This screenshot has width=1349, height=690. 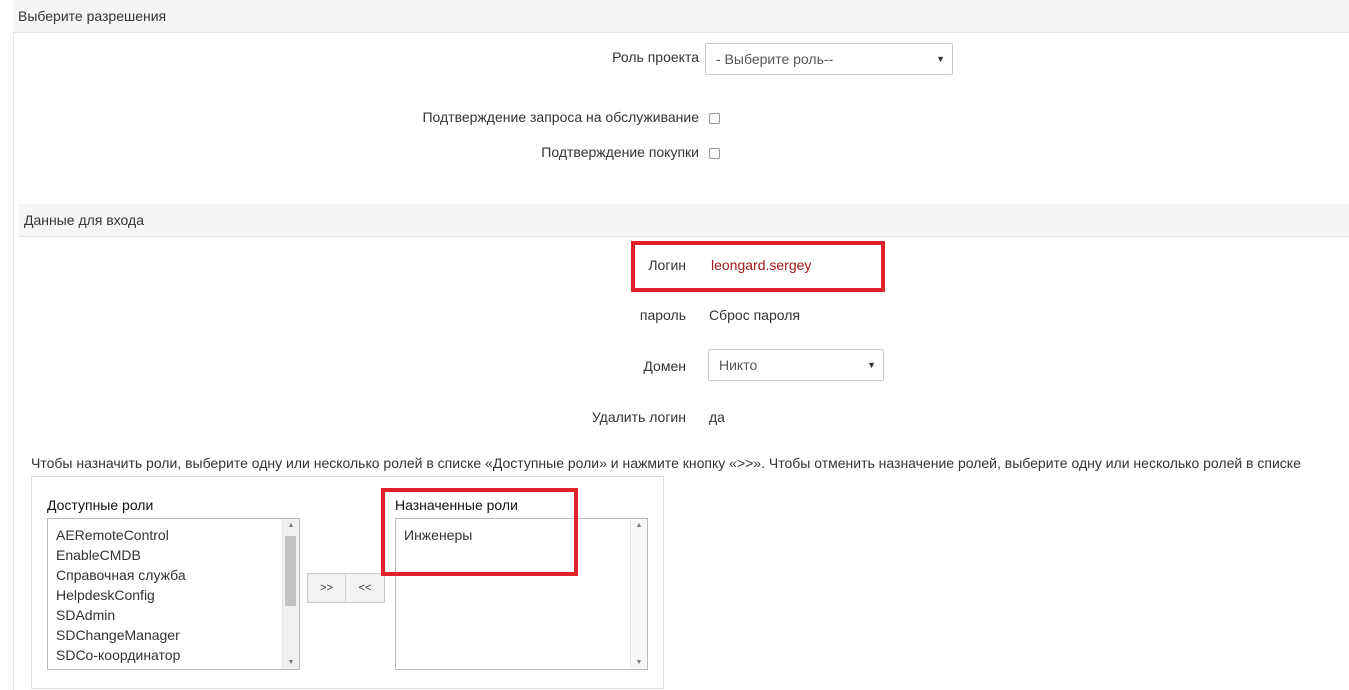 I want to click on login-value: leongard.sergey, so click(x=761, y=265).